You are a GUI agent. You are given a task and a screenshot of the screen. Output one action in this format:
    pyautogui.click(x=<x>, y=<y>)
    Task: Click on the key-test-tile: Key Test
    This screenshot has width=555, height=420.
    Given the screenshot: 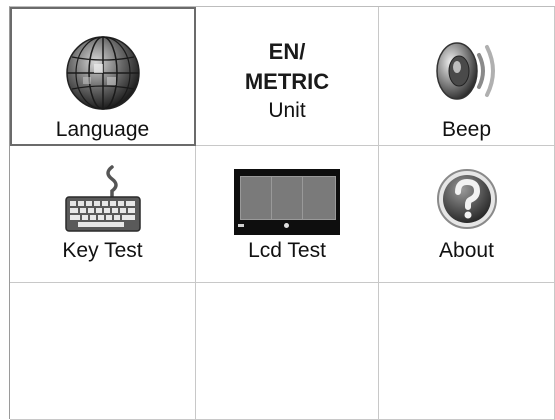 What is the action you would take?
    pyautogui.click(x=103, y=214)
    